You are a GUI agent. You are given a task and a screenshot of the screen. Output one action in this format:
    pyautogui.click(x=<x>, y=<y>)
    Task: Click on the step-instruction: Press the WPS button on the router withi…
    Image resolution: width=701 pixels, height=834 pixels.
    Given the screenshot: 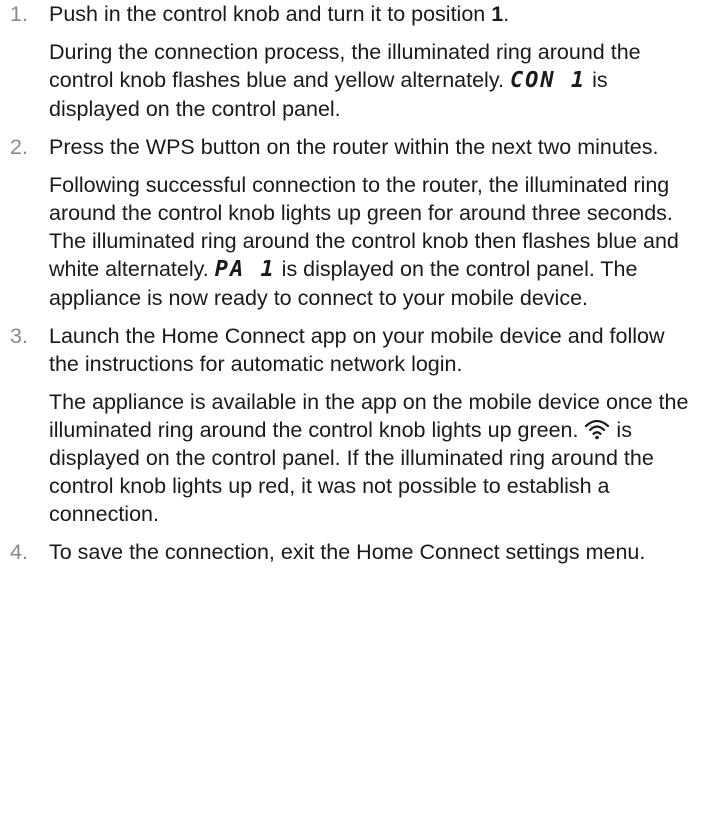 What is the action you would take?
    pyautogui.click(x=354, y=147)
    